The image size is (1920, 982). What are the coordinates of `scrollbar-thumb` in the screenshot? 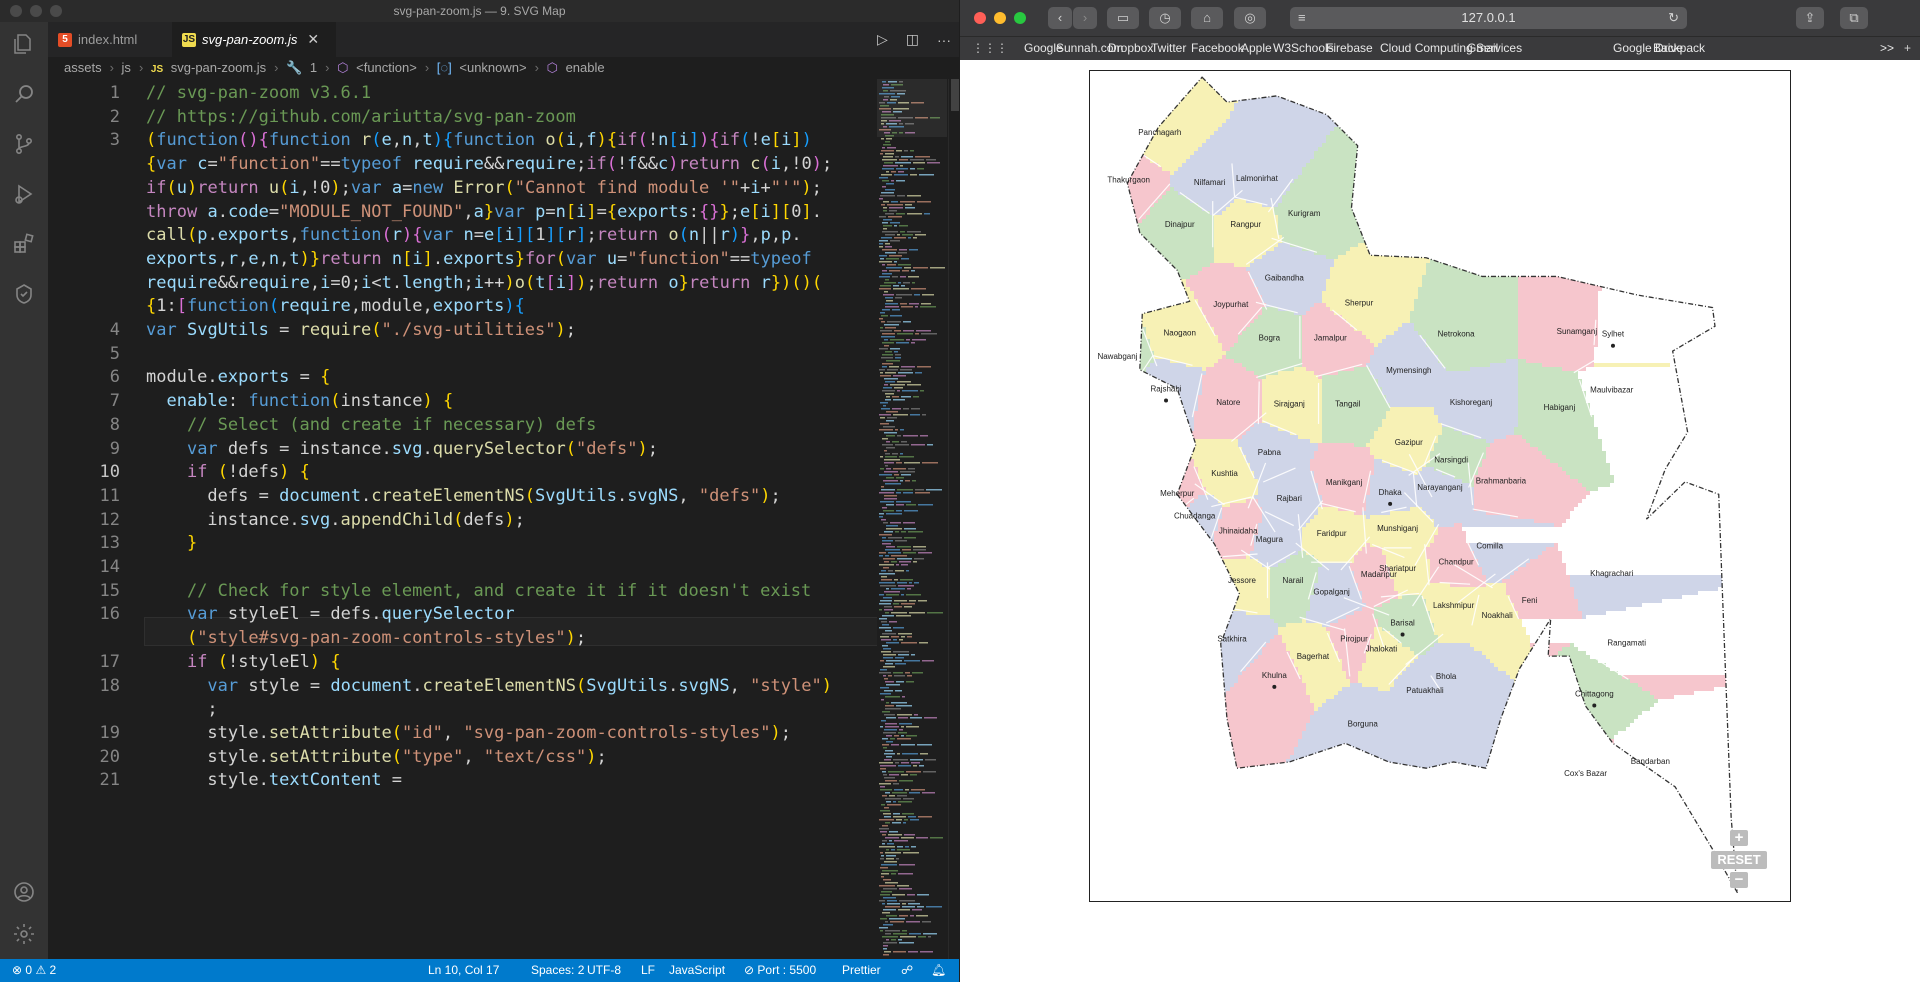 It's located at (955, 95).